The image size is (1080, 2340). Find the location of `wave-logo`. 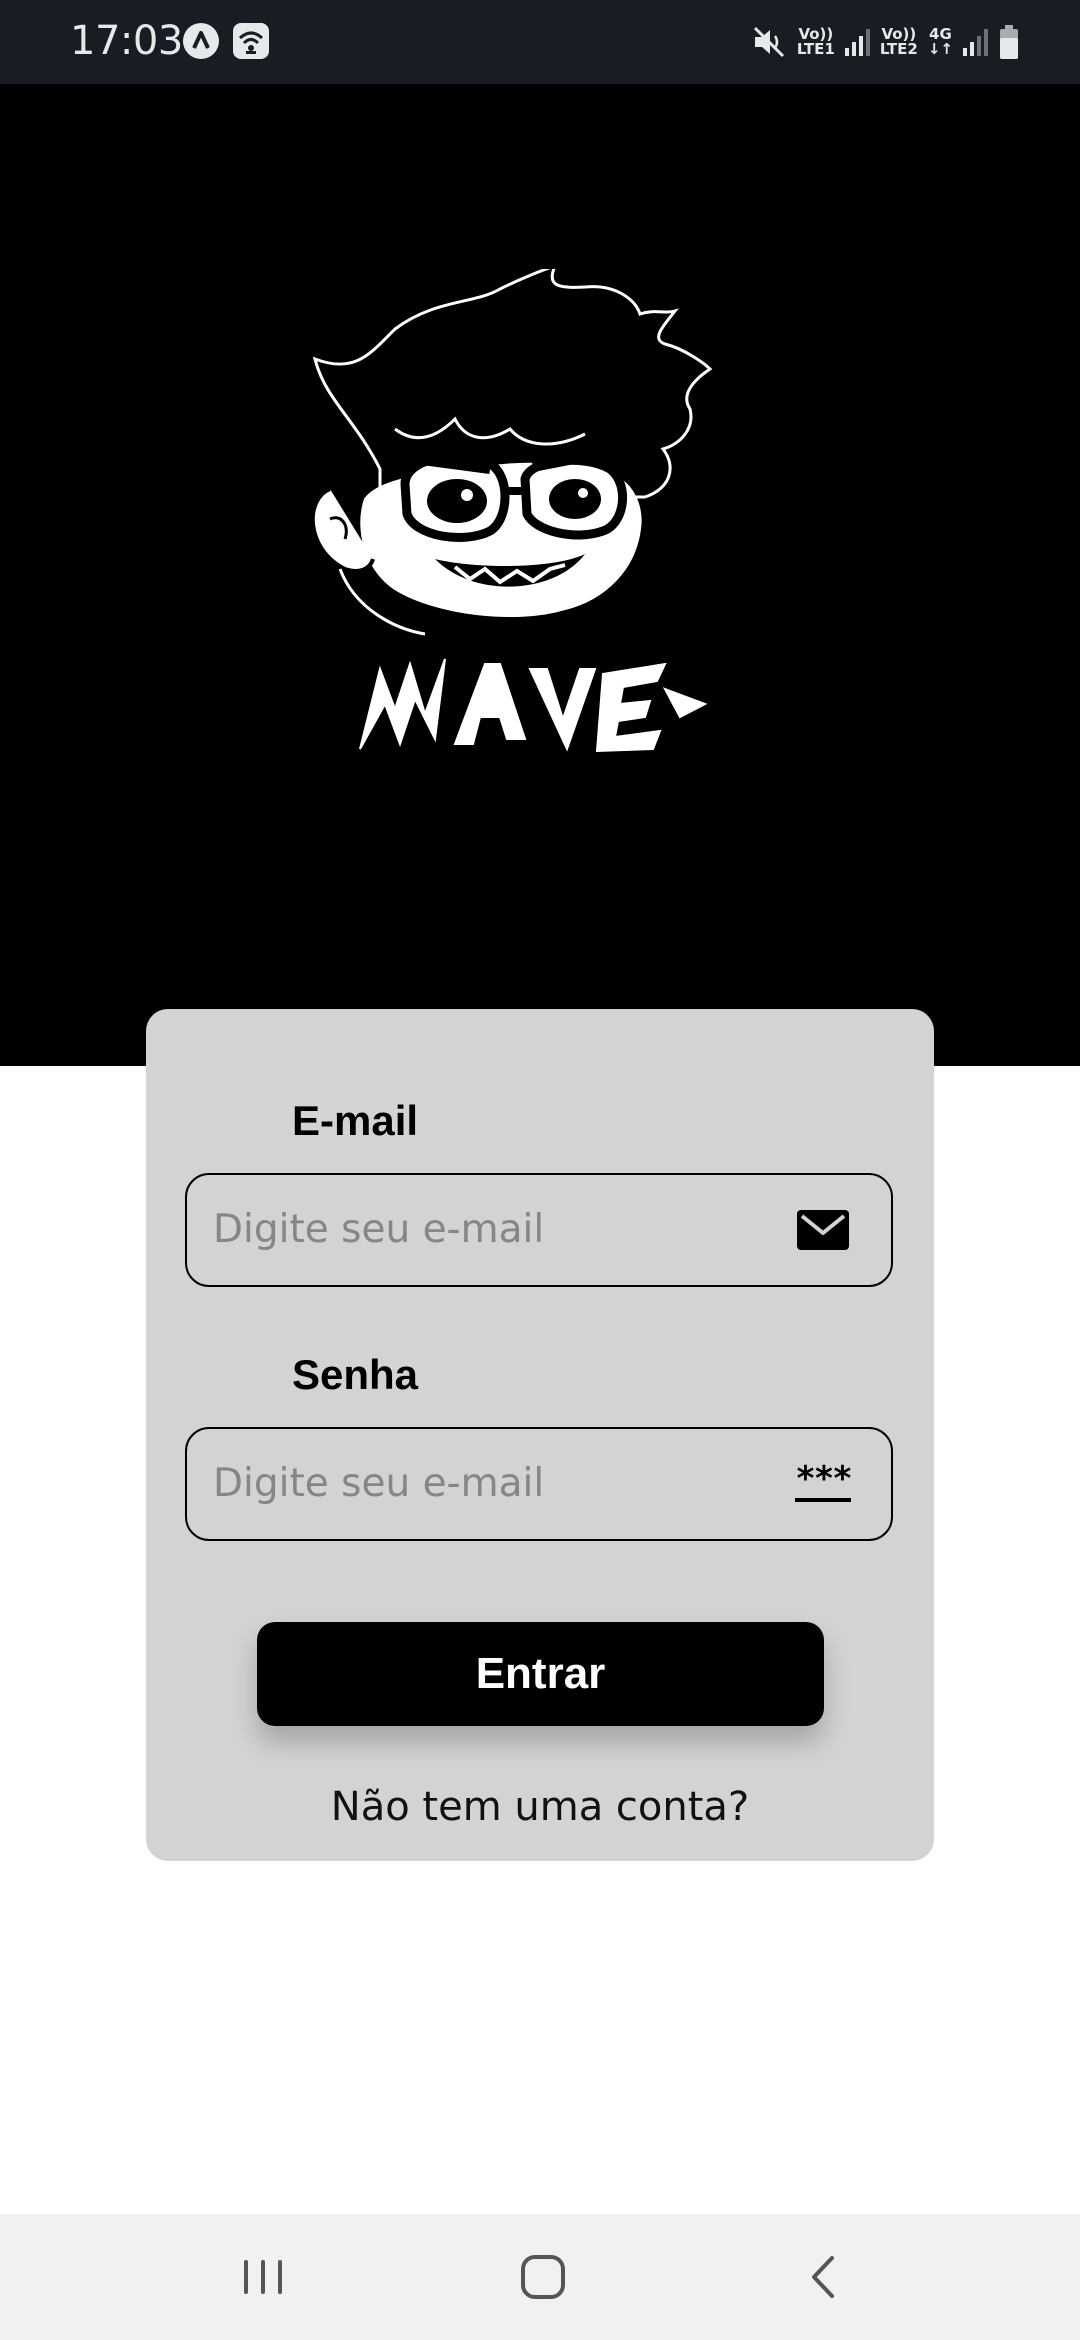

wave-logo is located at coordinates (511, 511).